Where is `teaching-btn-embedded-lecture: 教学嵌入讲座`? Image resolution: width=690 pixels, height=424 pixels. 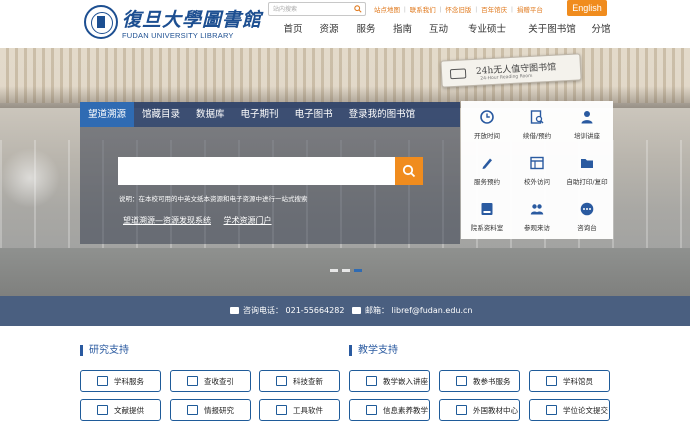 teaching-btn-embedded-lecture: 教学嵌入讲座 is located at coordinates (389, 381).